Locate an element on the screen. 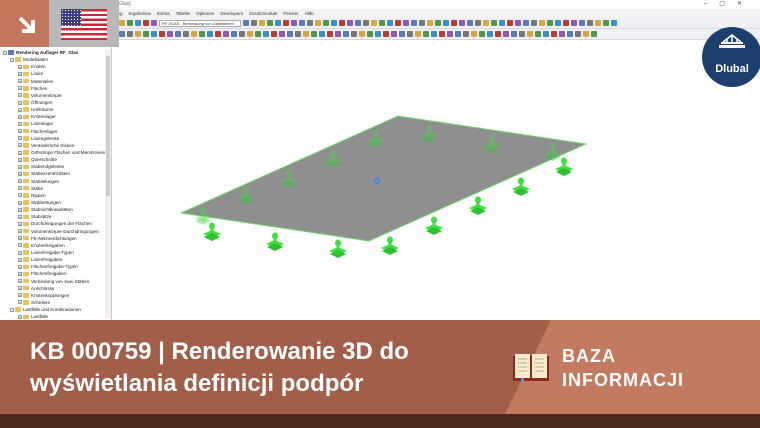 Image resolution: width=760 pixels, height=428 pixels. tree-item: + Rippen is located at coordinates (55, 195).